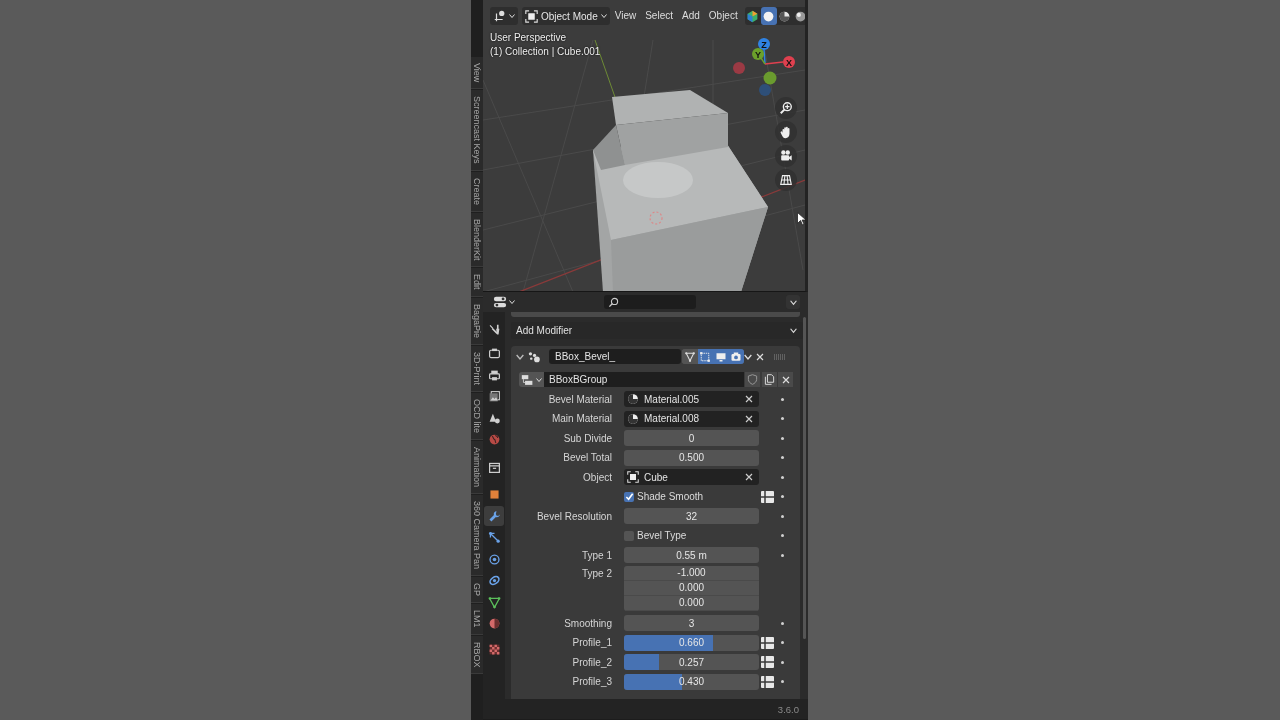 This screenshot has width=1280, height=720. What do you see at coordinates (691, 438) in the screenshot?
I see `number-field: 0` at bounding box center [691, 438].